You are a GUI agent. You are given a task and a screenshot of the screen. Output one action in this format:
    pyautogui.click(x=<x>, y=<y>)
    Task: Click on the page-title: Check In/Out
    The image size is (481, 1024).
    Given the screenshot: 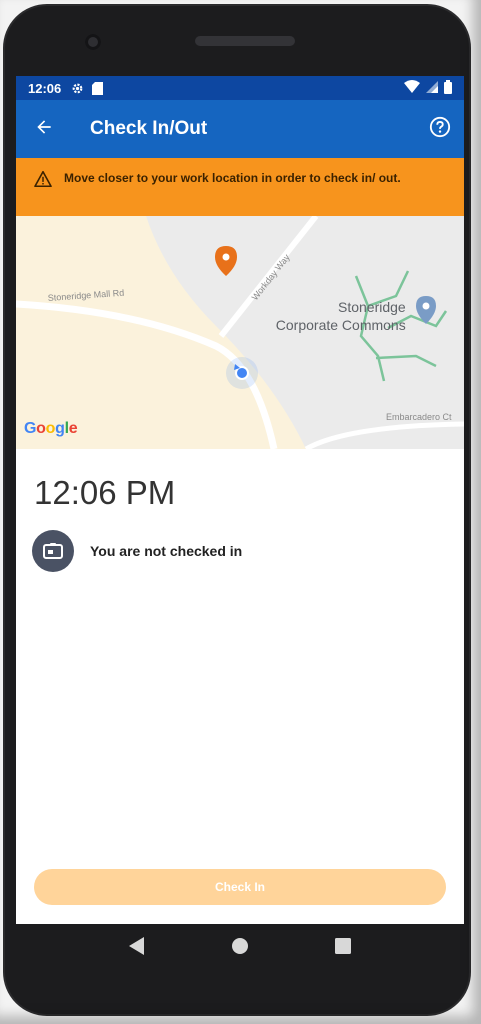 What is the action you would take?
    pyautogui.click(x=149, y=128)
    